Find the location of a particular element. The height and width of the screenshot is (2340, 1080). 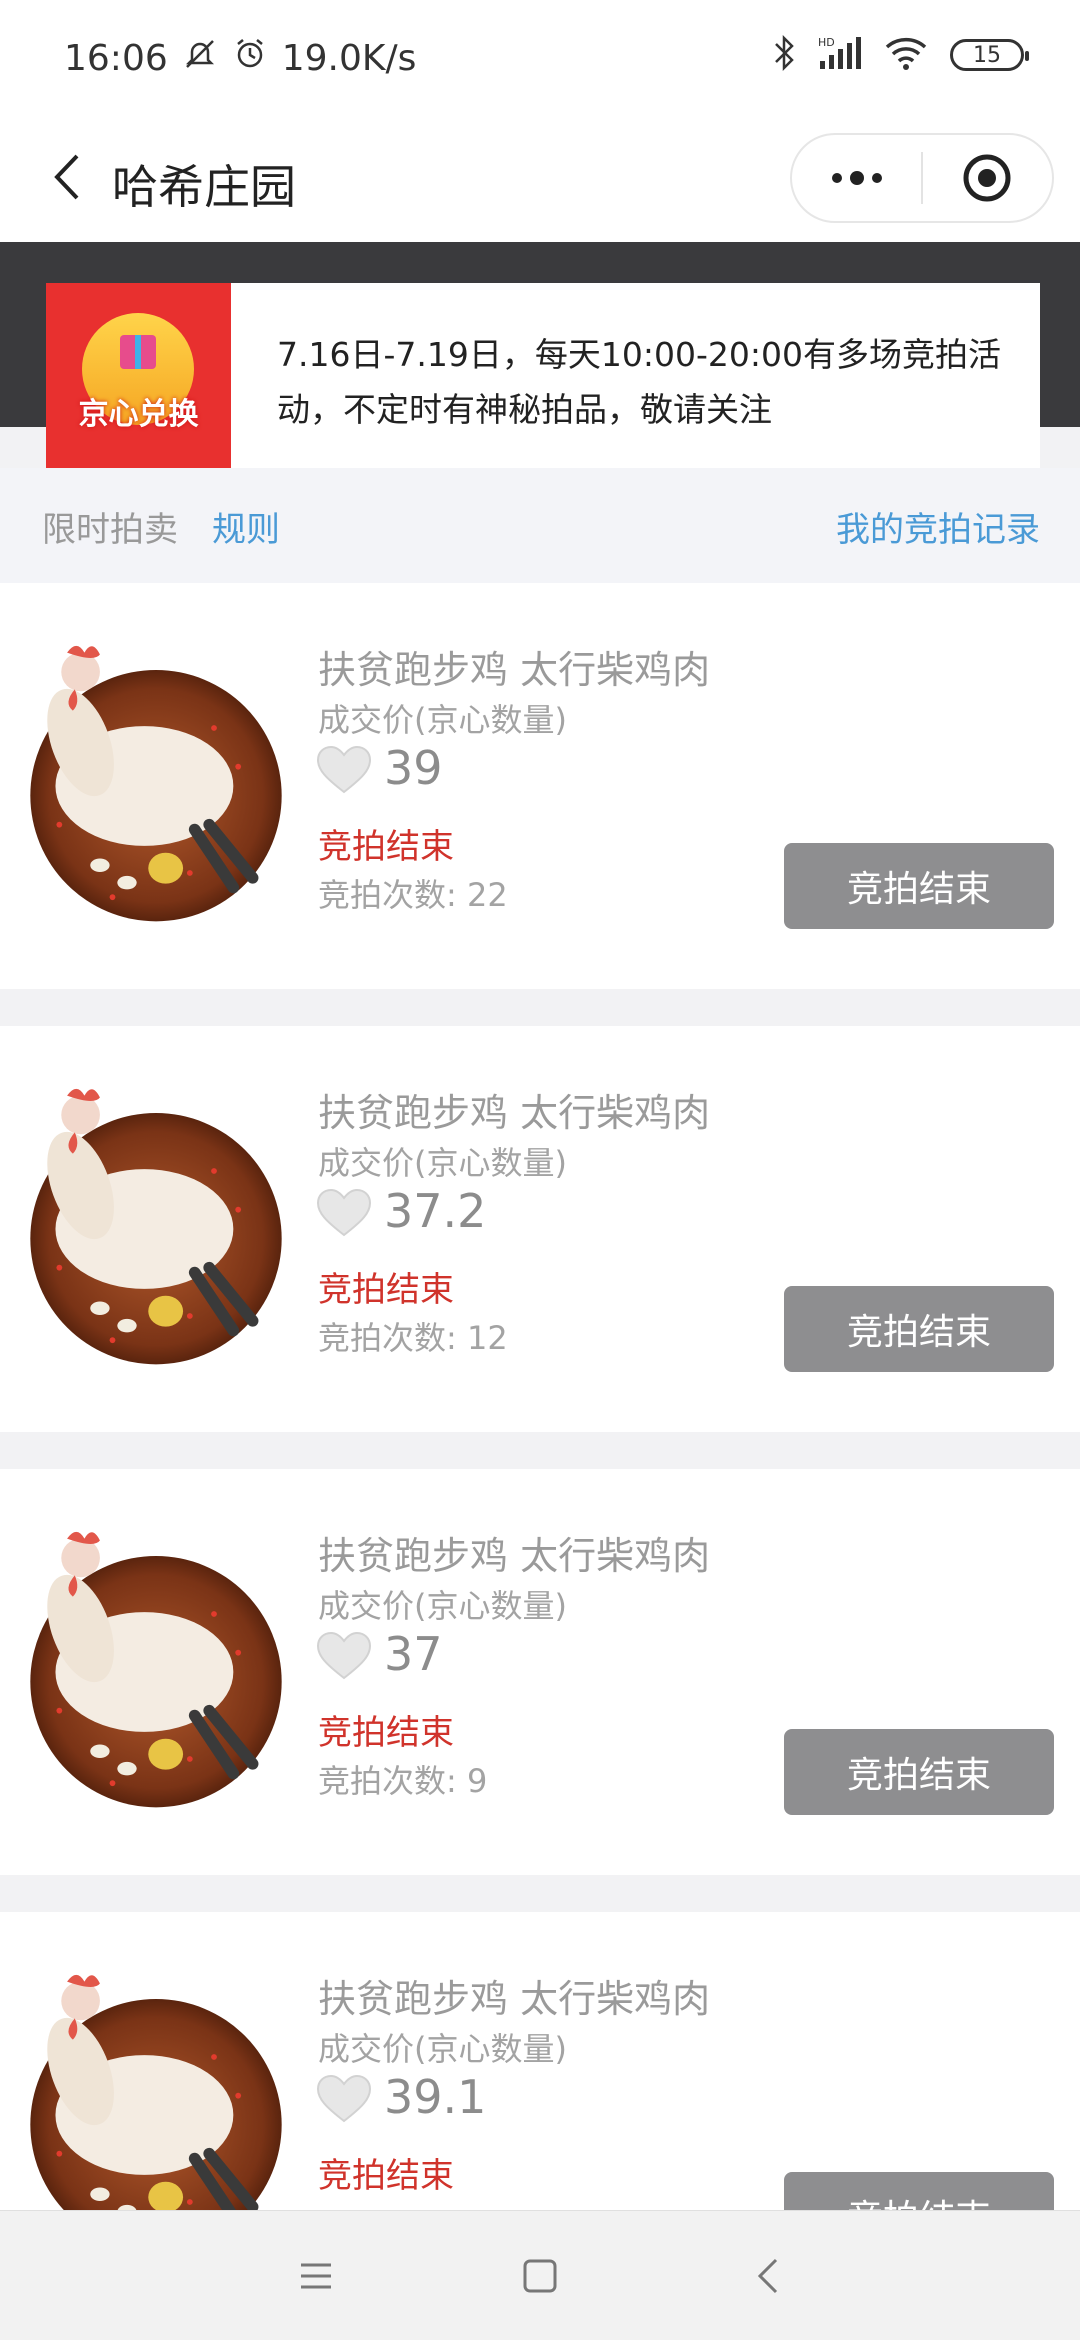

nav-header: 哈希庄园 is located at coordinates (540, 178).